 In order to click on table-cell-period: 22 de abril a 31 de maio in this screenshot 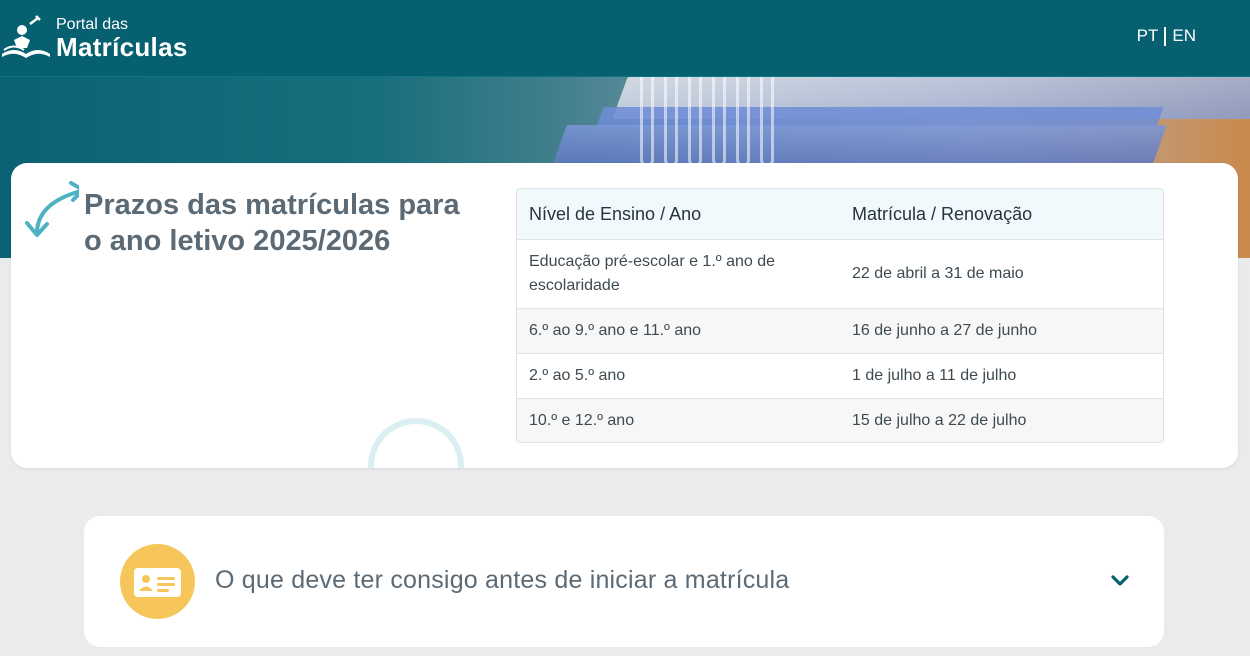, I will do `click(938, 273)`.